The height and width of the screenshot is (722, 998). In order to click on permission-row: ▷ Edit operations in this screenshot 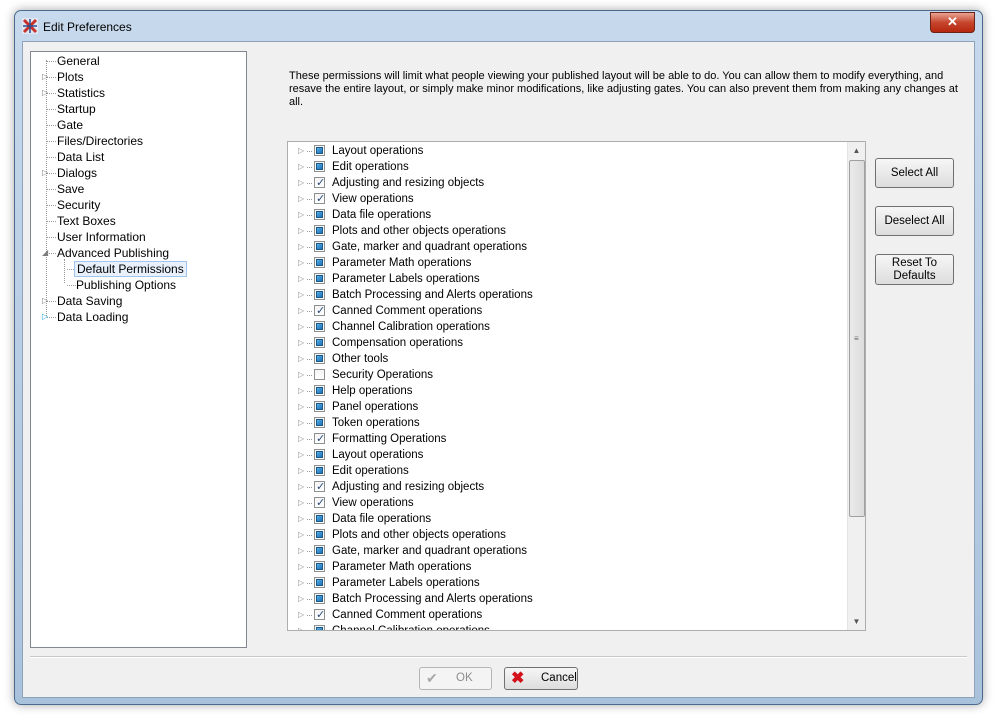, I will do `click(565, 167)`.